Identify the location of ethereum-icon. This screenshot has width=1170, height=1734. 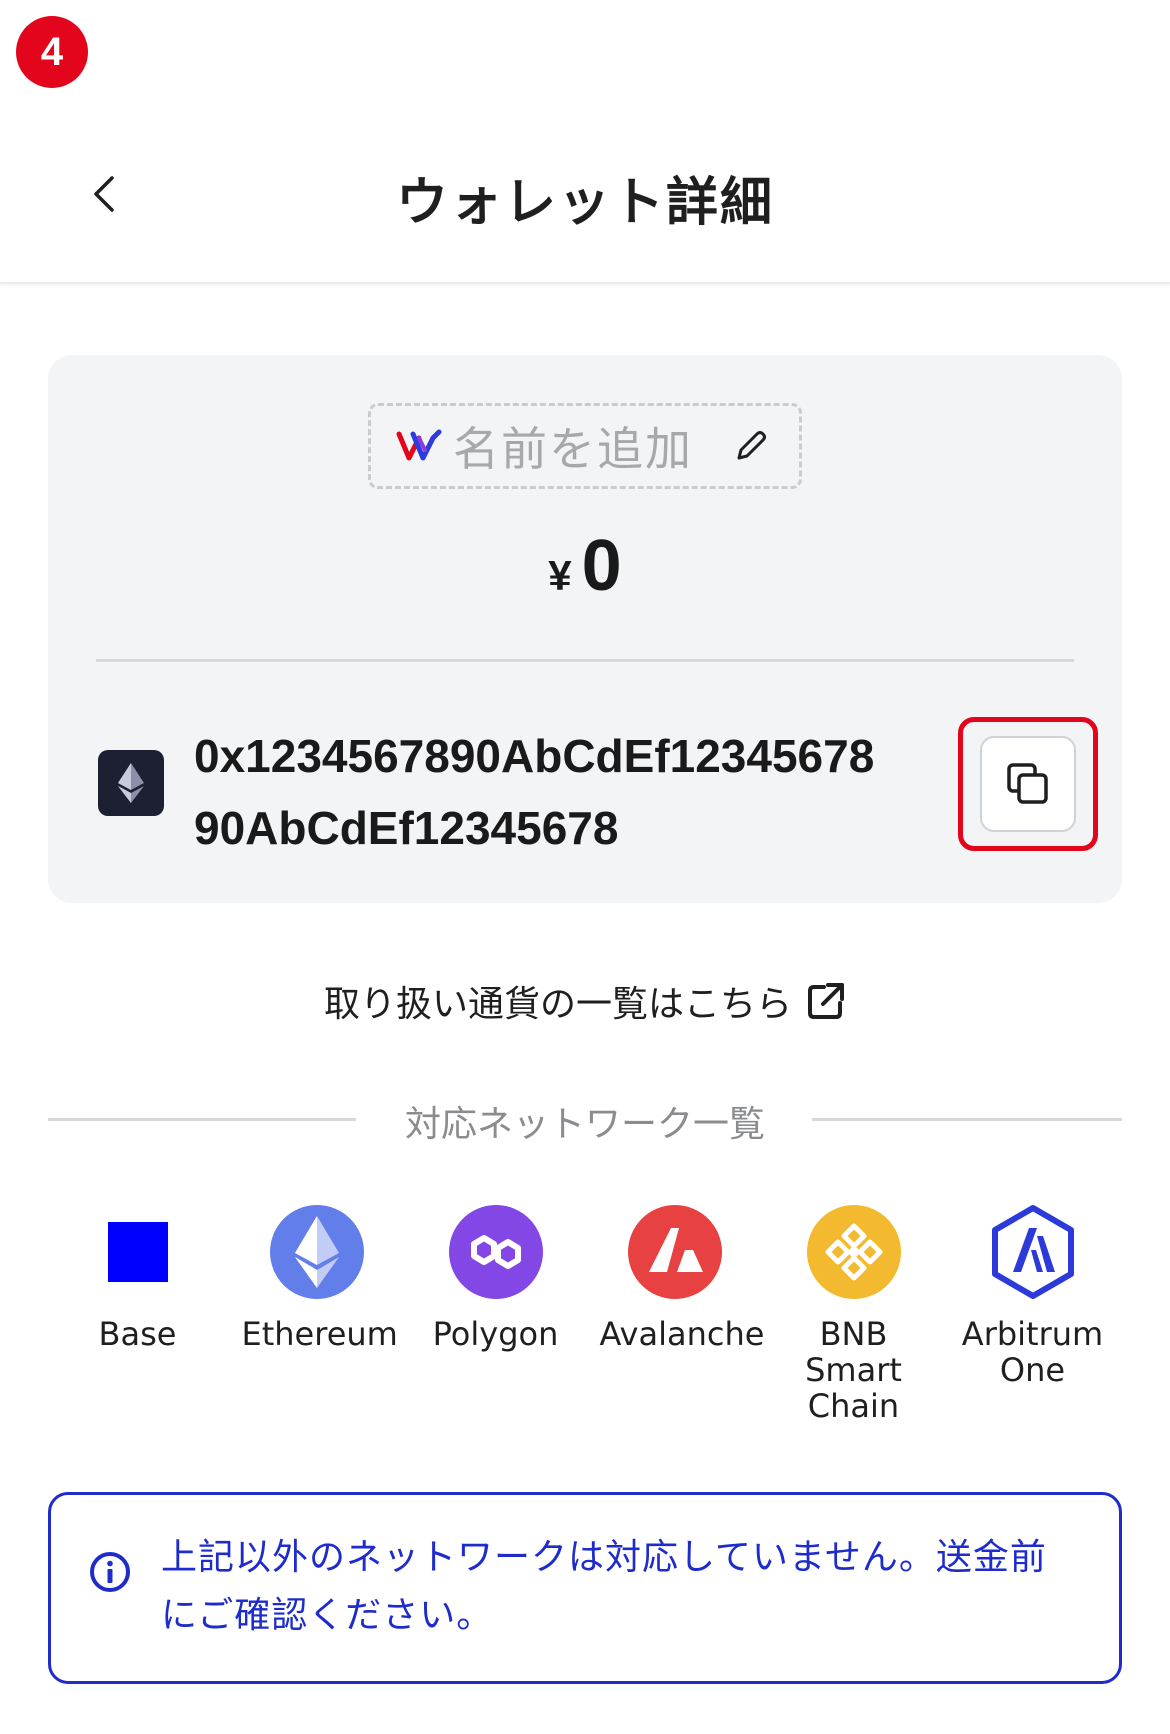
(317, 1252).